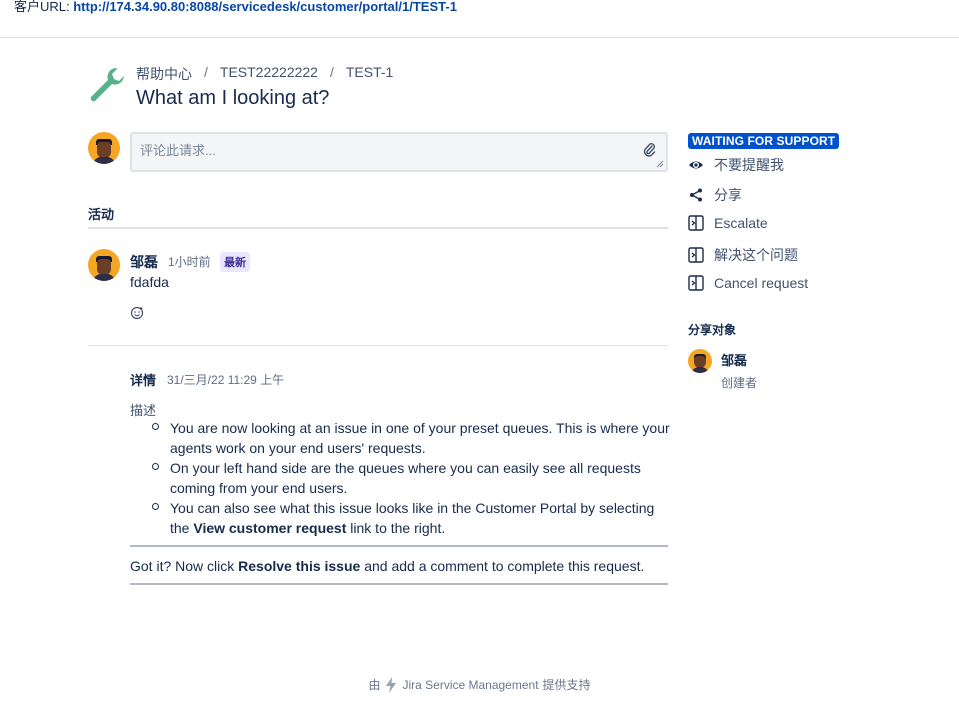 The image size is (959, 706). I want to click on jira-logo-icon, so click(391, 684).